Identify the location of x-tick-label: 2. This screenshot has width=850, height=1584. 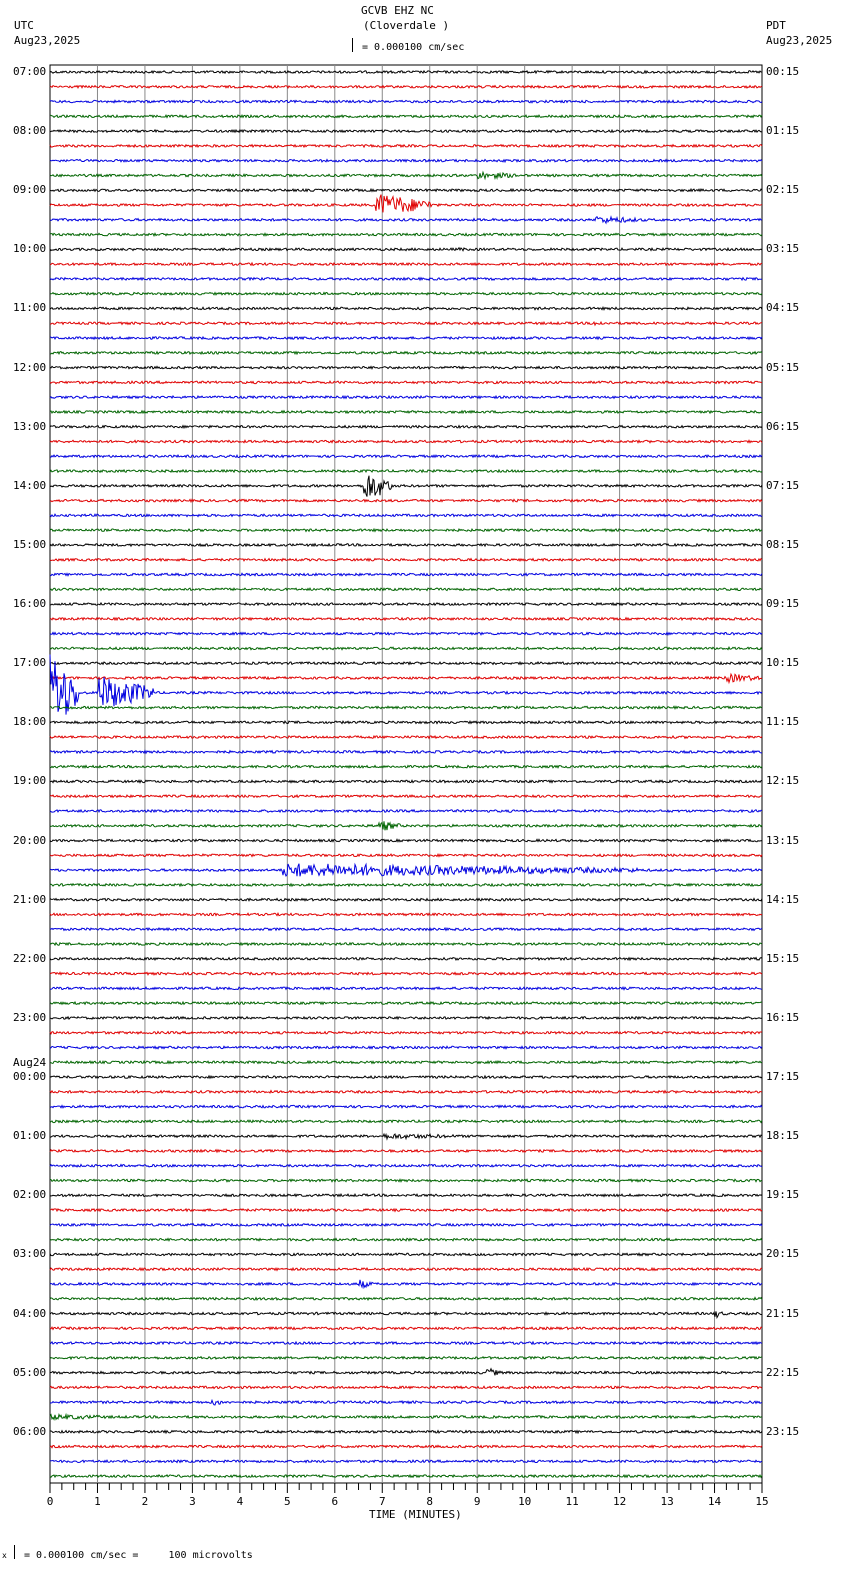
(145, 1501).